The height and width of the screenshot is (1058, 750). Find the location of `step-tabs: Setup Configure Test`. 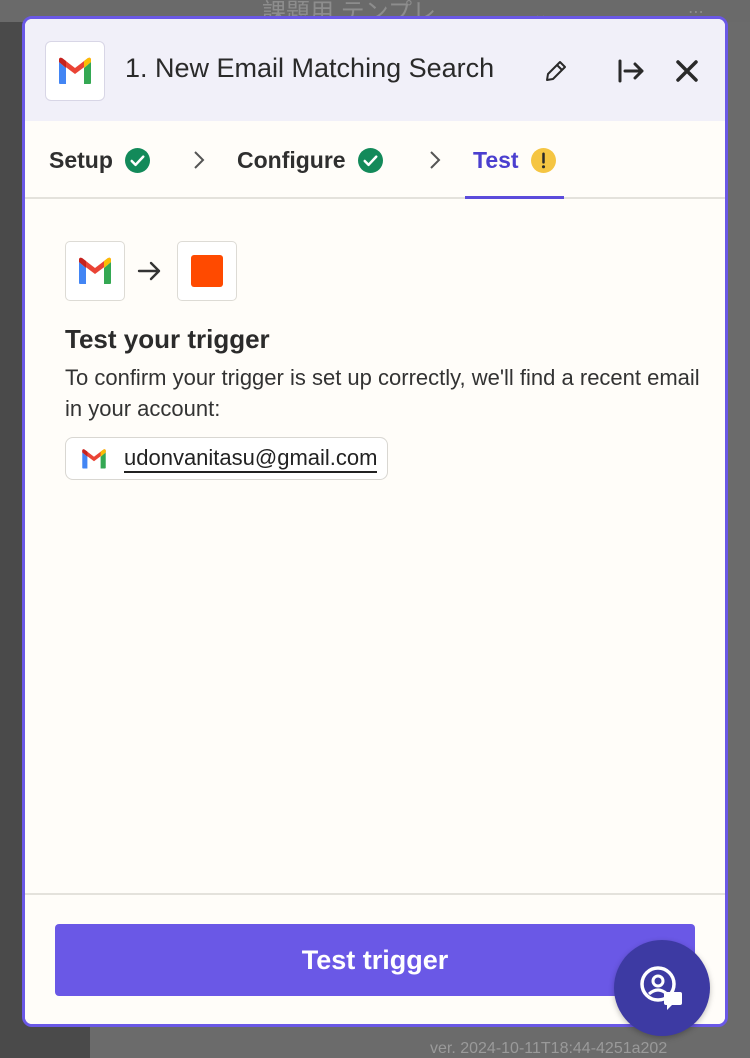

step-tabs: Setup Configure Test is located at coordinates (375, 160).